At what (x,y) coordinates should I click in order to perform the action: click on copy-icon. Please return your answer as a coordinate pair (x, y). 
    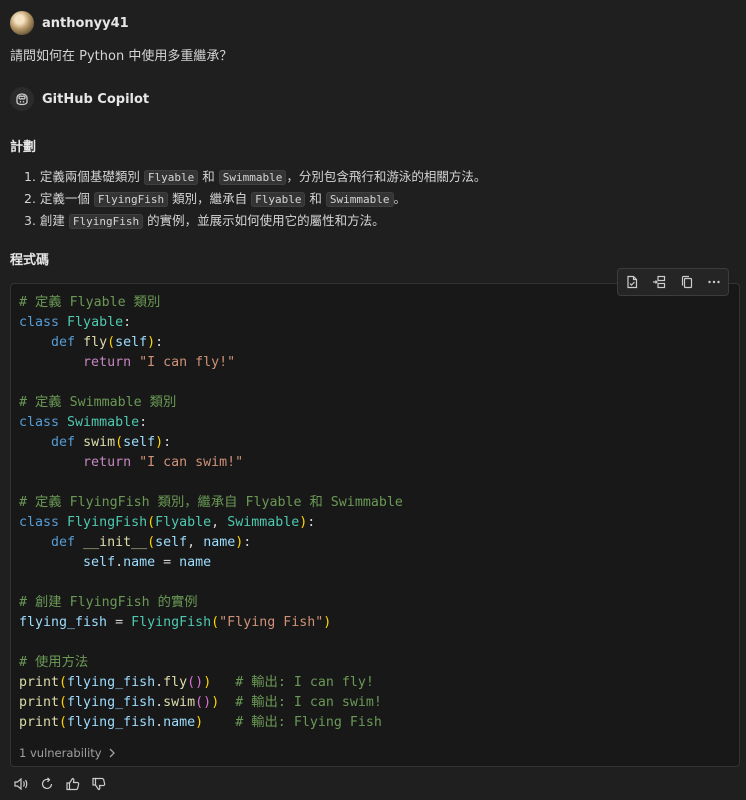
    Looking at the image, I should click on (686, 282).